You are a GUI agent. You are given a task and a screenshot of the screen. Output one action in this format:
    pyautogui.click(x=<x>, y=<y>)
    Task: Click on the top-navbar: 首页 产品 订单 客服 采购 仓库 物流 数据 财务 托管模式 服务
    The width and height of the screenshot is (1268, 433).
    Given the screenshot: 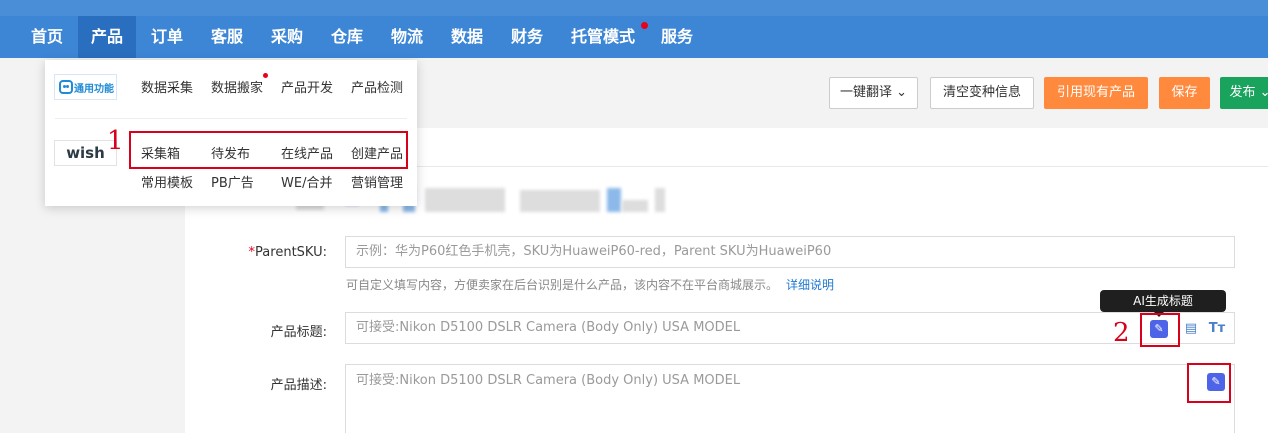 What is the action you would take?
    pyautogui.click(x=634, y=37)
    